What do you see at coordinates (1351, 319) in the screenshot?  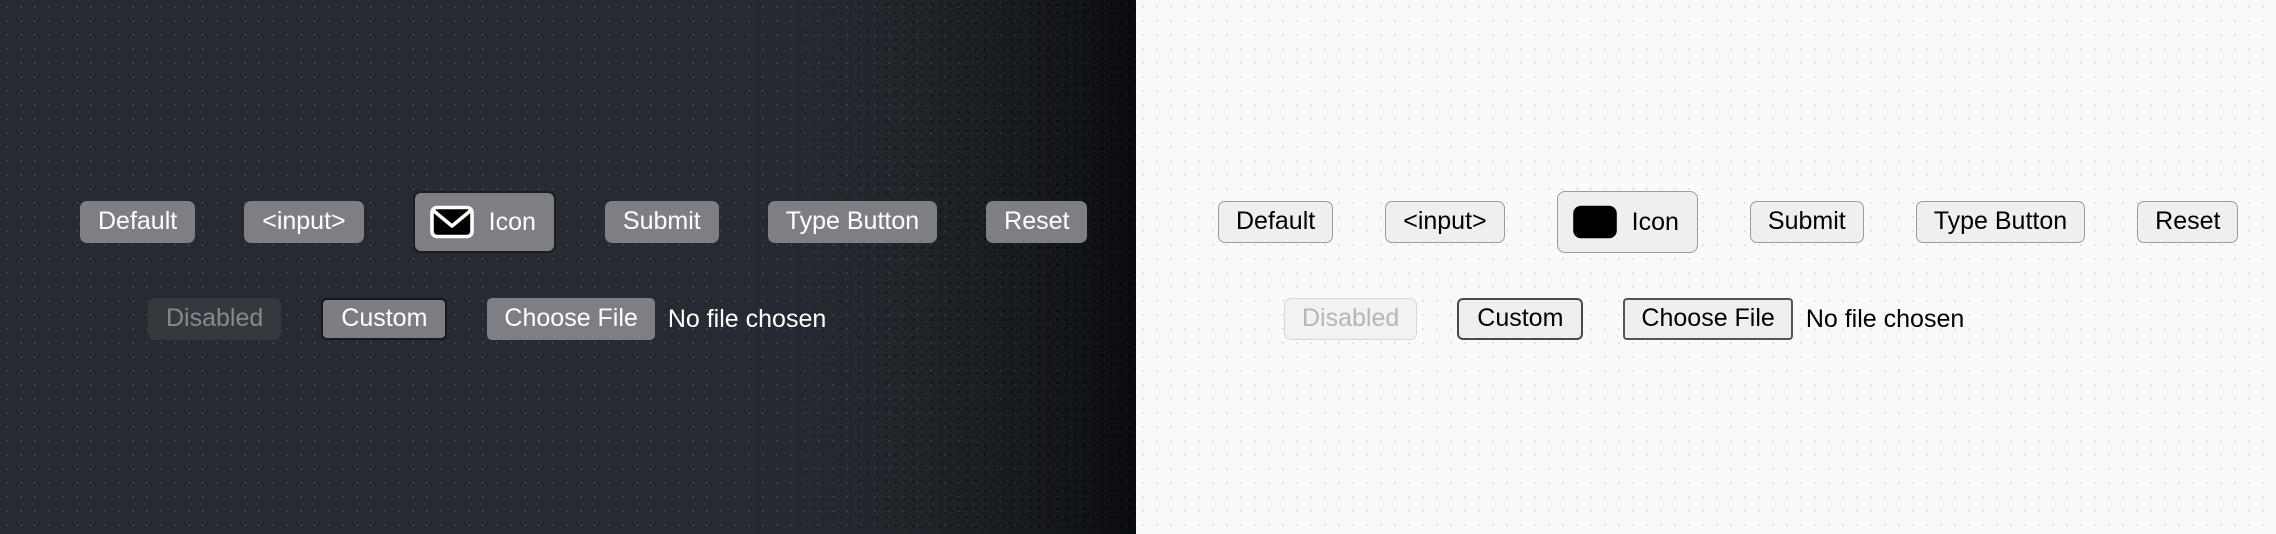 I see `light-disabled-button: Disabled` at bounding box center [1351, 319].